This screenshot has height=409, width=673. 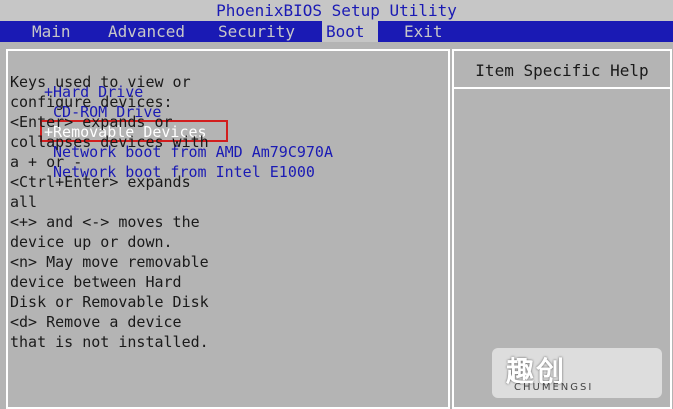 What do you see at coordinates (91, 122) in the screenshot?
I see `help-line: <Enter> expands or` at bounding box center [91, 122].